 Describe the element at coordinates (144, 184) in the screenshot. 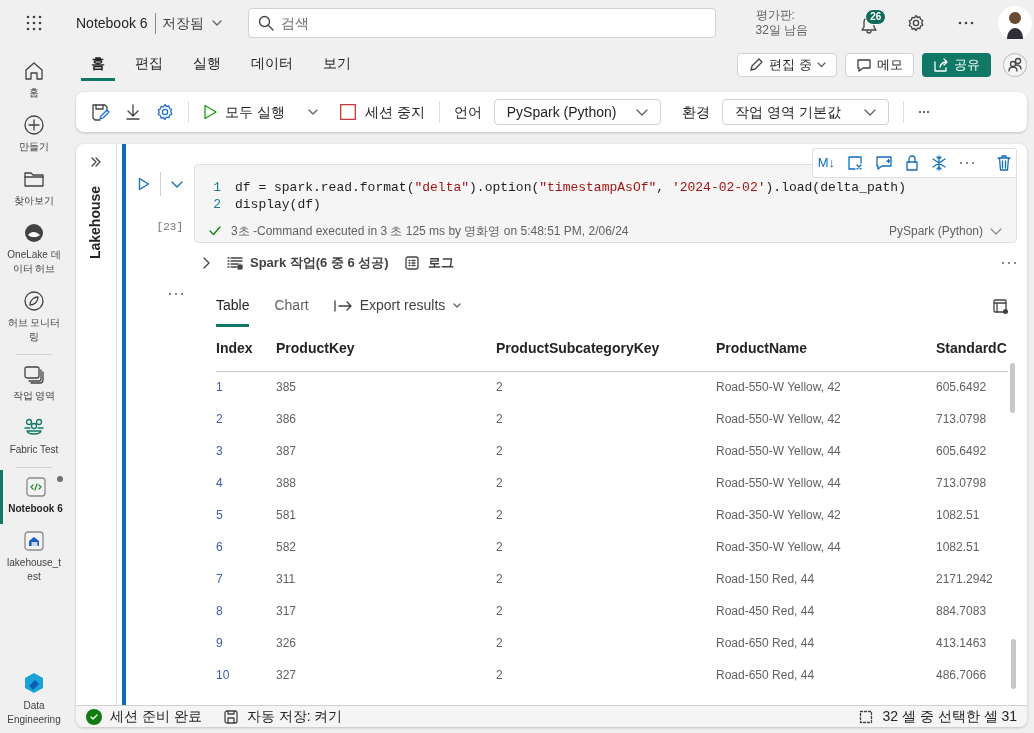

I see `run-cell-icon` at that location.